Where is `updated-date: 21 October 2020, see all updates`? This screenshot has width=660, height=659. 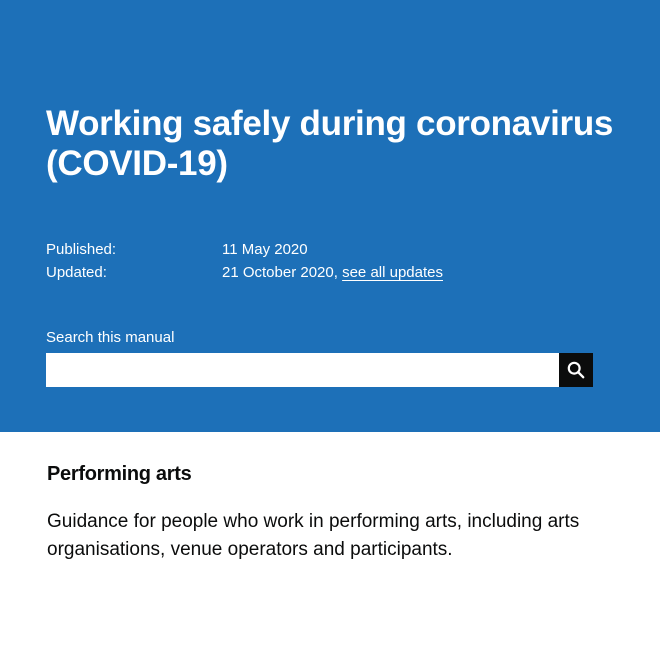 updated-date: 21 October 2020, see all updates is located at coordinates (332, 272).